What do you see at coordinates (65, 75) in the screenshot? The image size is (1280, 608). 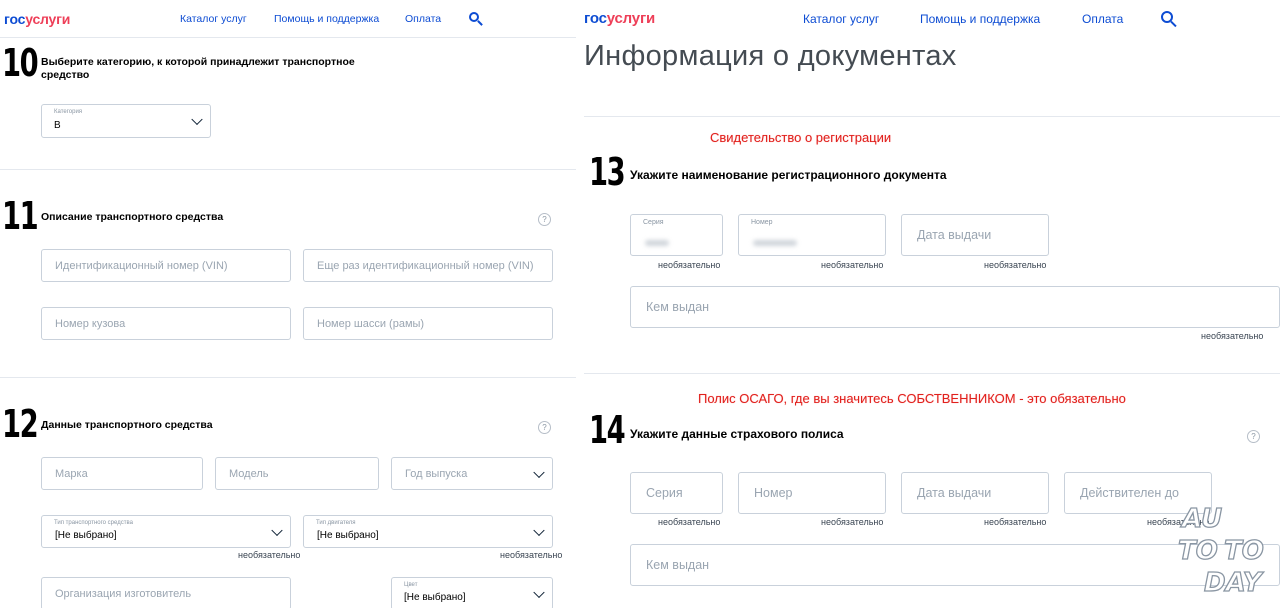 I see `step-10-title-line2: средство` at bounding box center [65, 75].